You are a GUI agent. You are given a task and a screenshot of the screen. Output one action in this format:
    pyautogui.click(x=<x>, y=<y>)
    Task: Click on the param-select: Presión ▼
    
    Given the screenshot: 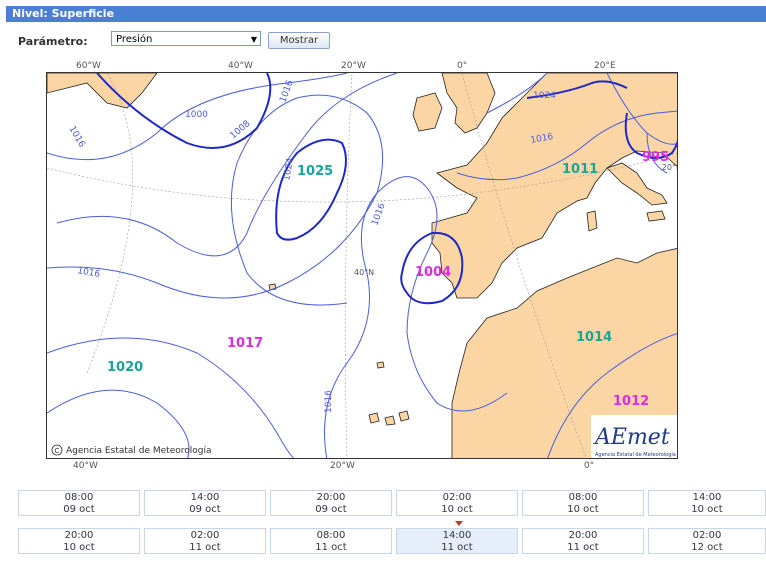 What is the action you would take?
    pyautogui.click(x=186, y=38)
    